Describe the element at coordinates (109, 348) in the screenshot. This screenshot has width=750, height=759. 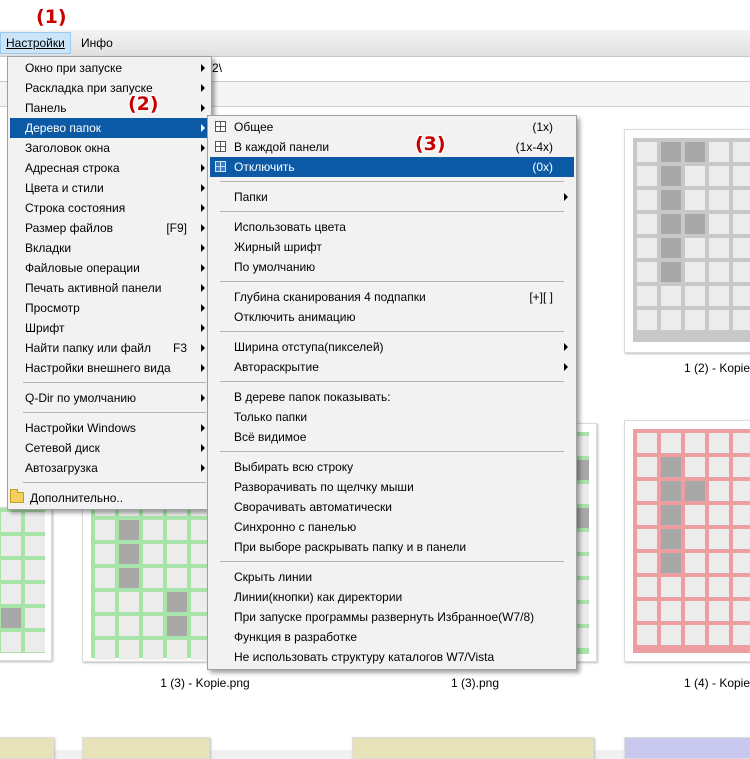
I see `menu-item-14: Найти папку или файл F3` at that location.